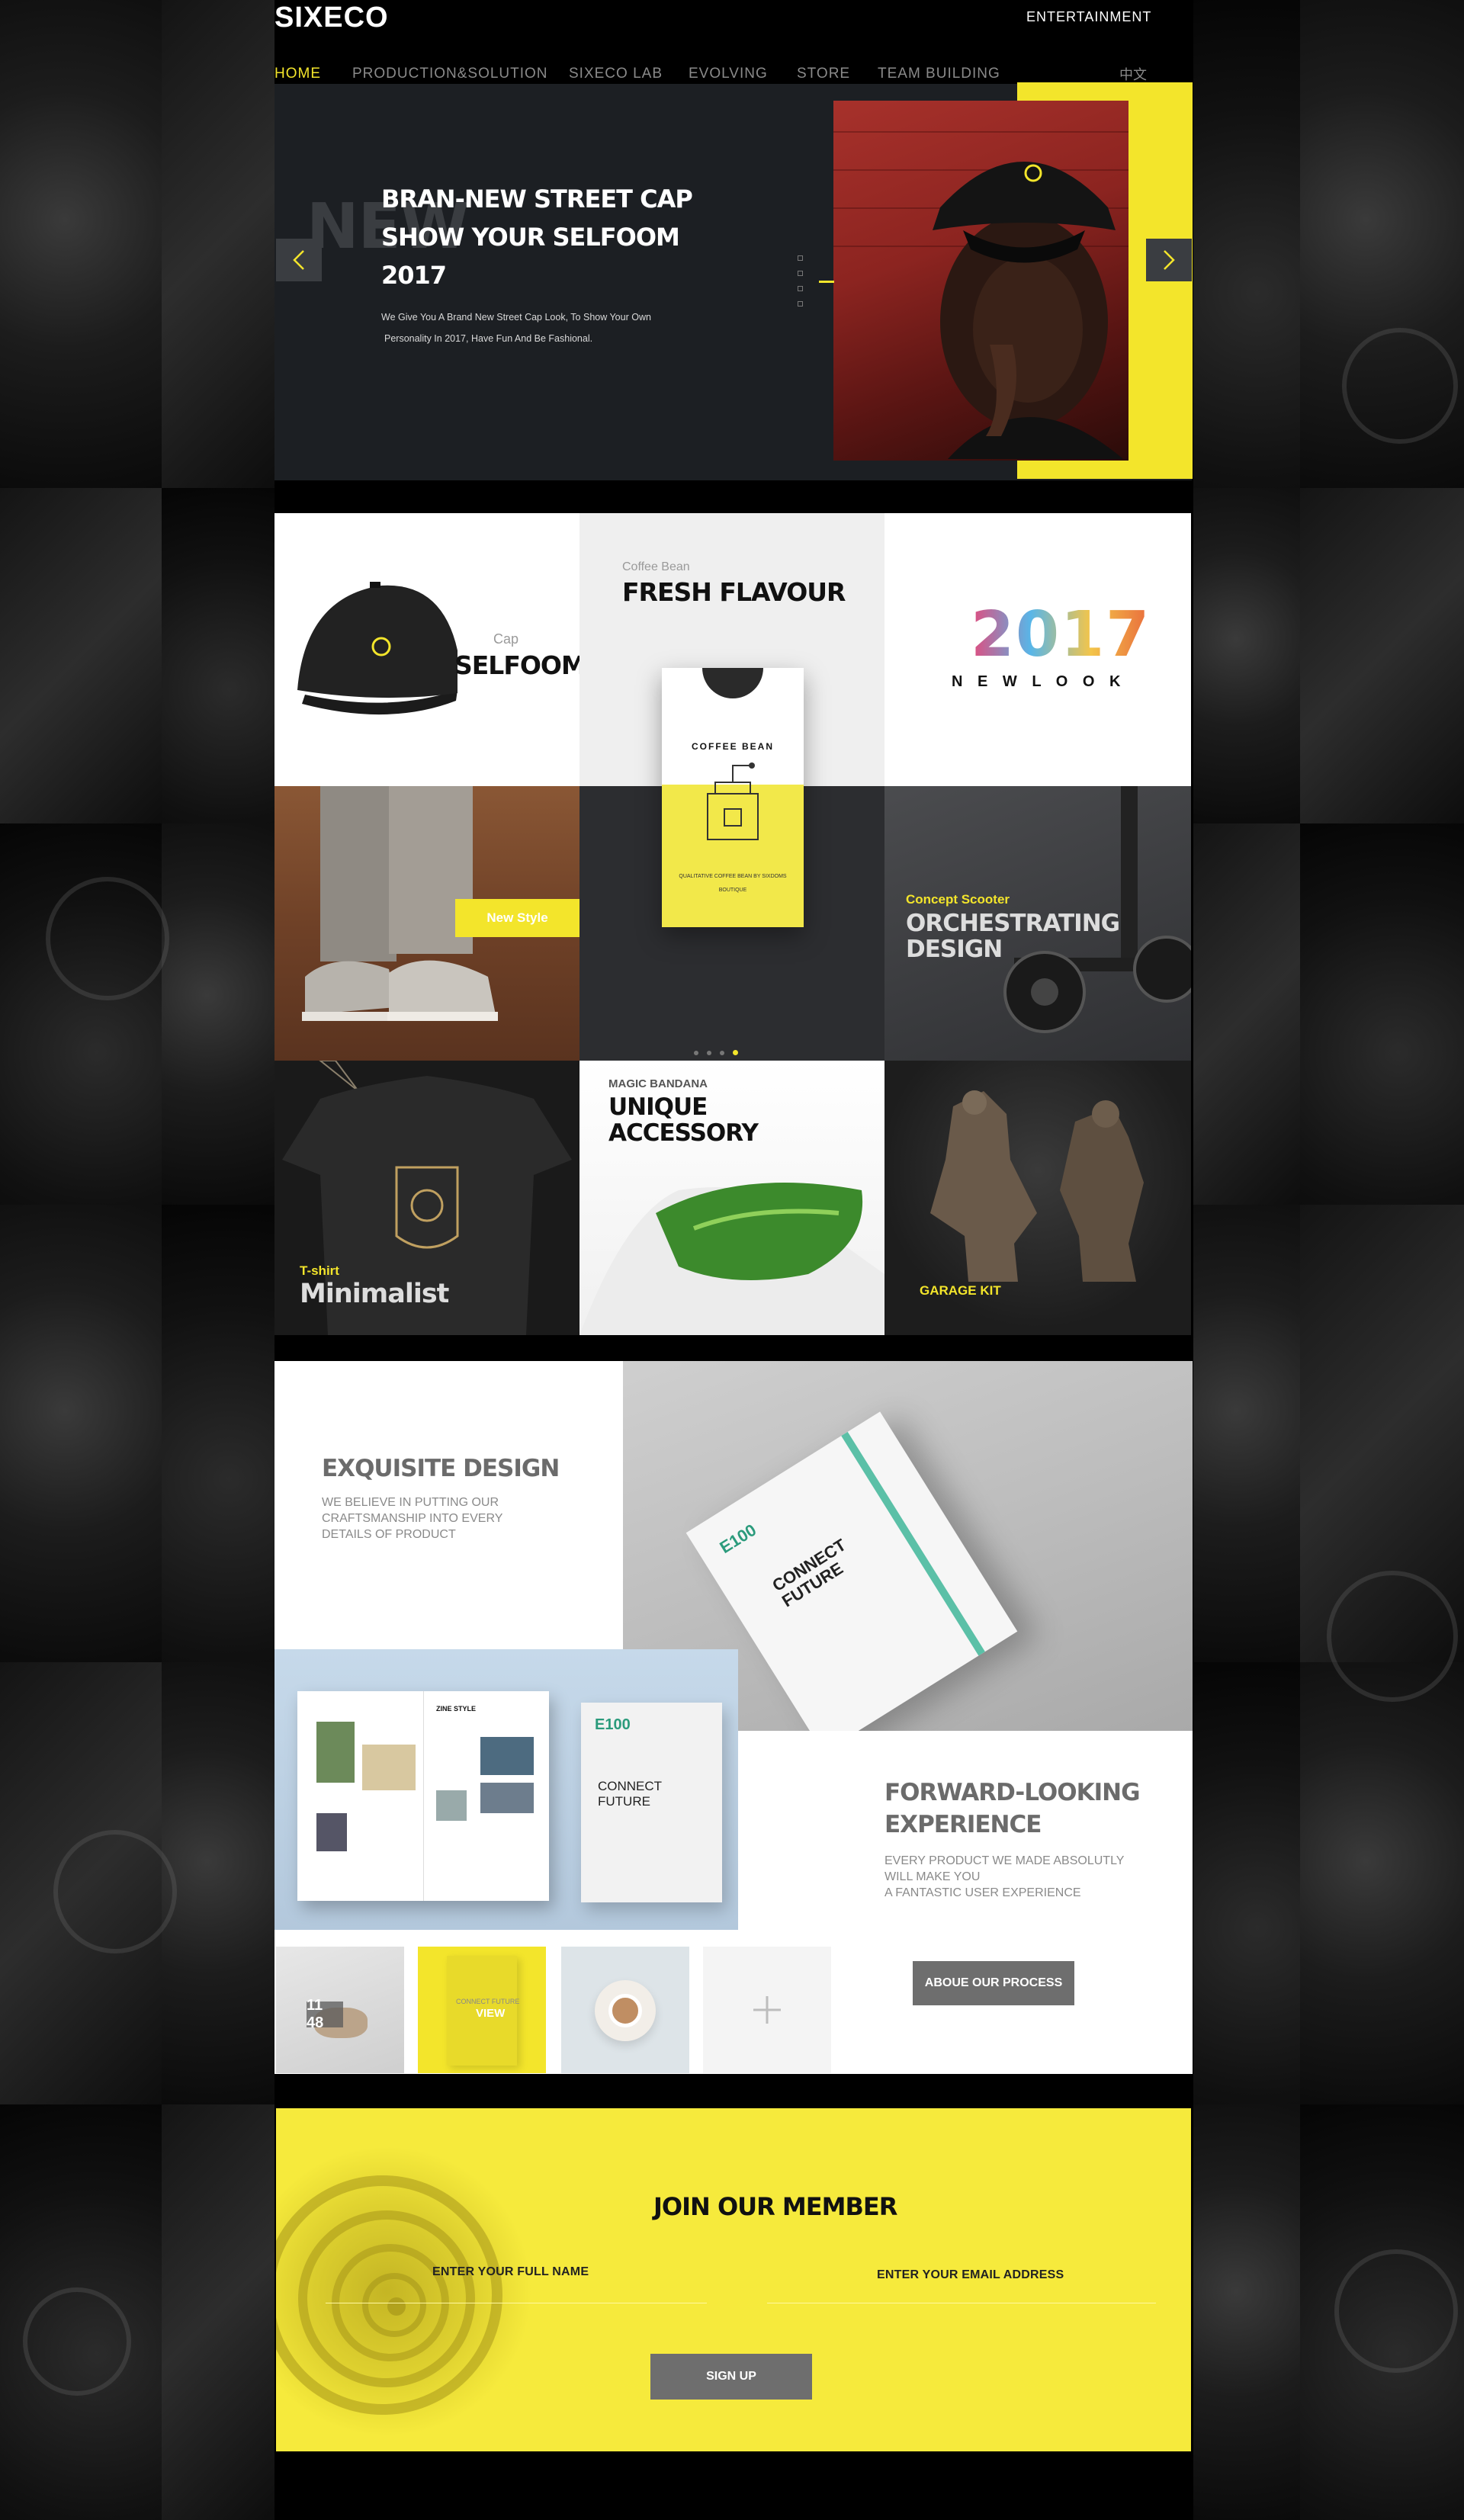  What do you see at coordinates (410, 1502) in the screenshot?
I see `exquisite-design-line: WE BELIEVE IN PUTTING OUR` at bounding box center [410, 1502].